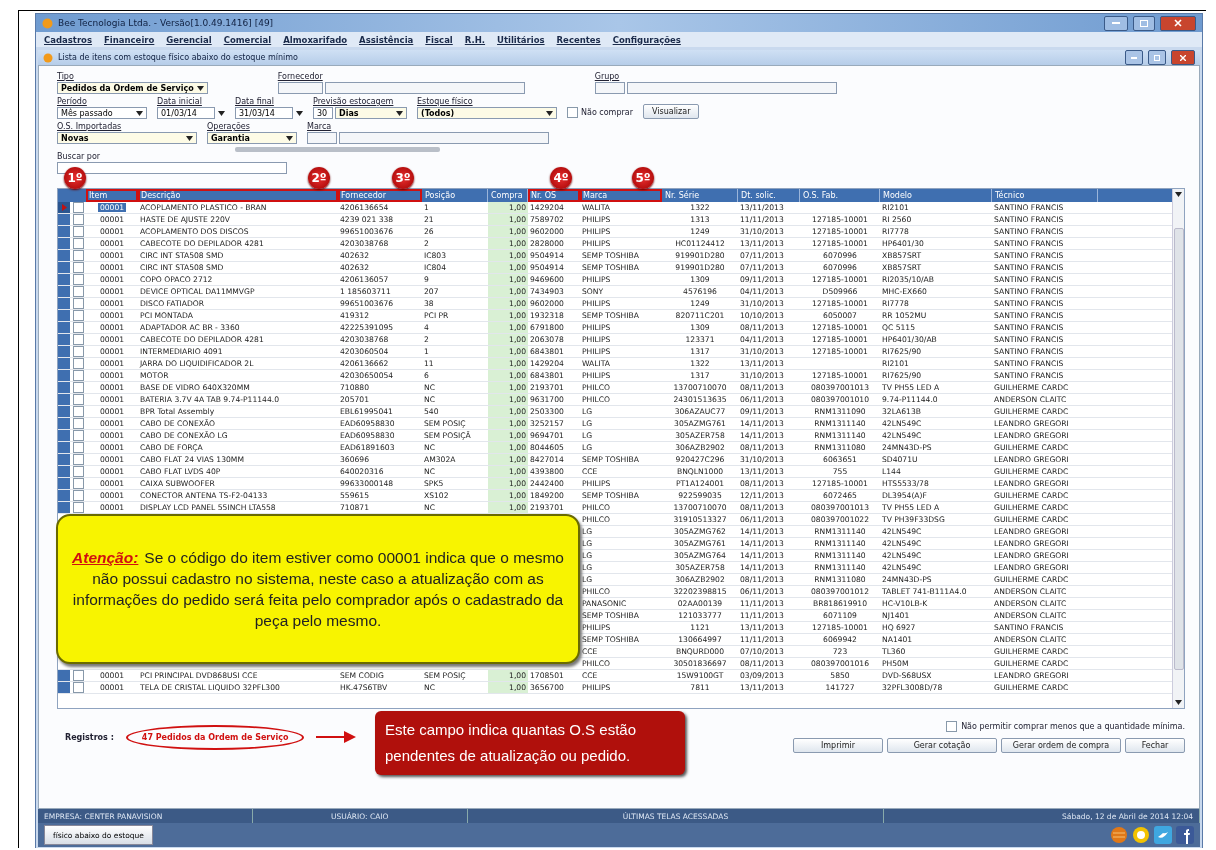 The width and height of the screenshot is (1216, 850). Describe the element at coordinates (132, 88) in the screenshot. I see `dropdown-field: Pedidos da Ordem de Serviço` at that location.